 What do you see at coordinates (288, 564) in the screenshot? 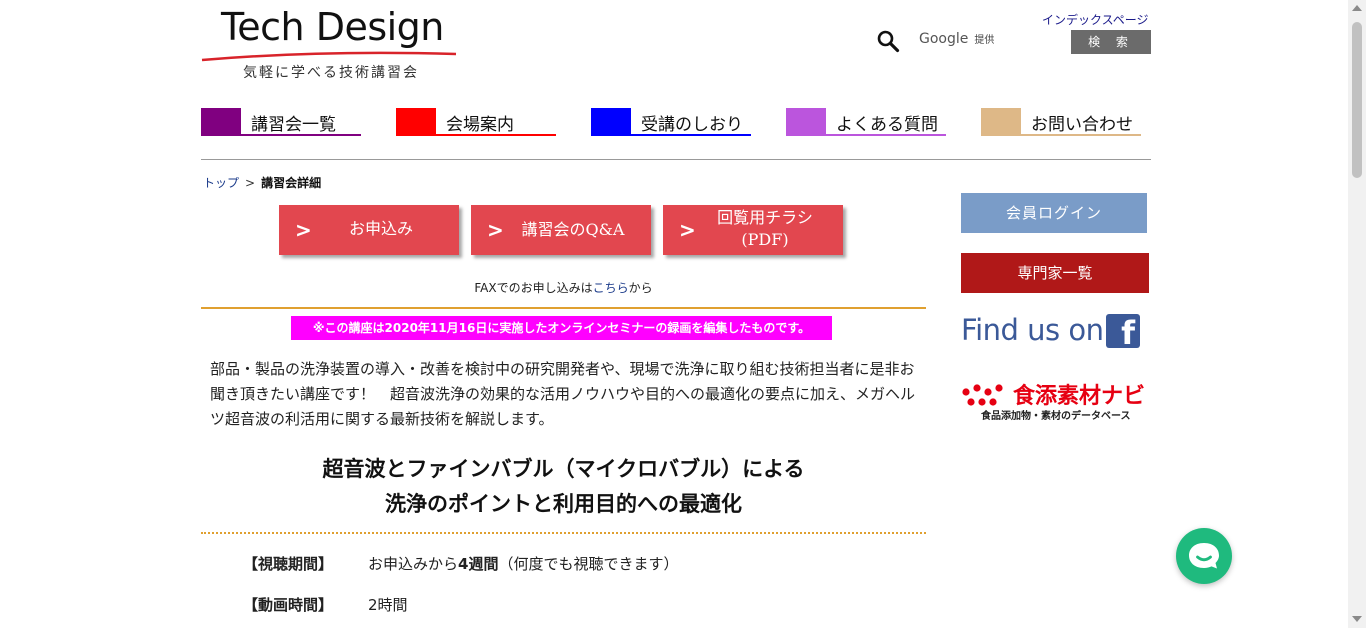
I see `viewing-period-label: 【視聴期間】` at bounding box center [288, 564].